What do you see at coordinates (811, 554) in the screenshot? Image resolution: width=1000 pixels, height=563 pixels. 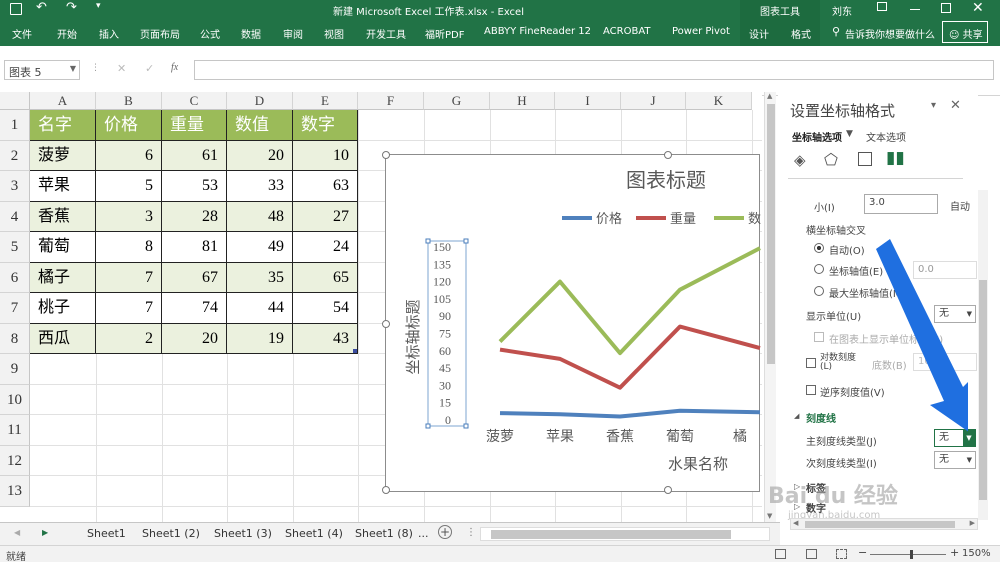 I see `page-layout-view-icon` at bounding box center [811, 554].